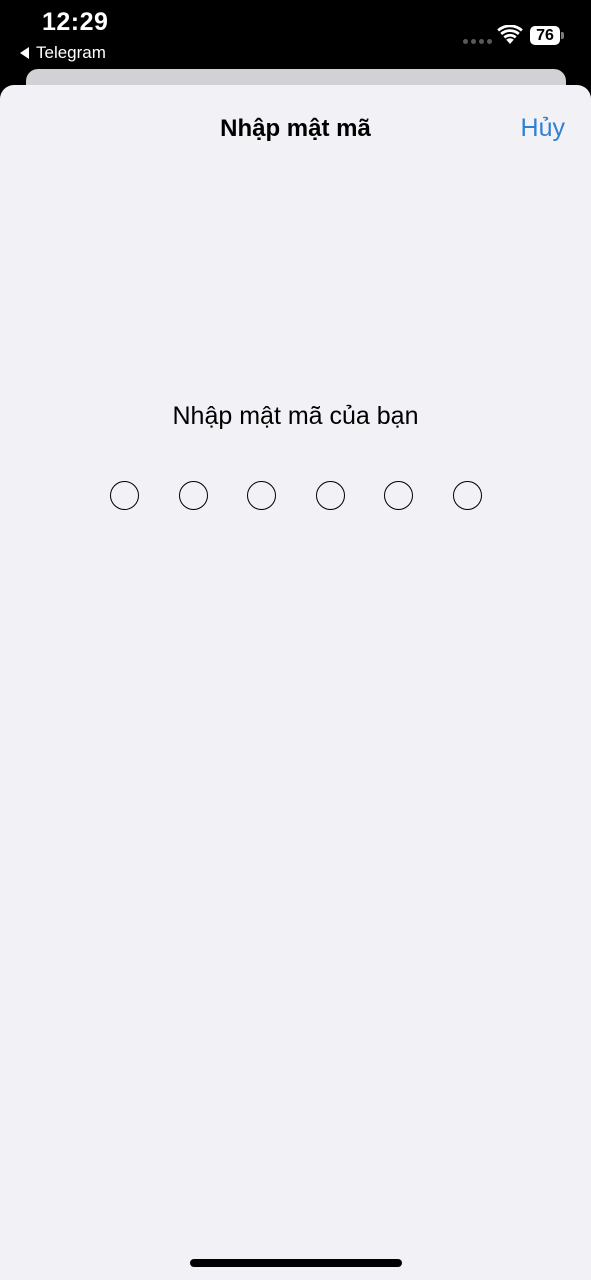 The image size is (591, 1280). Describe the element at coordinates (295, 416) in the screenshot. I see `passcode-prompt: Nhập mật mã của bạn` at that location.